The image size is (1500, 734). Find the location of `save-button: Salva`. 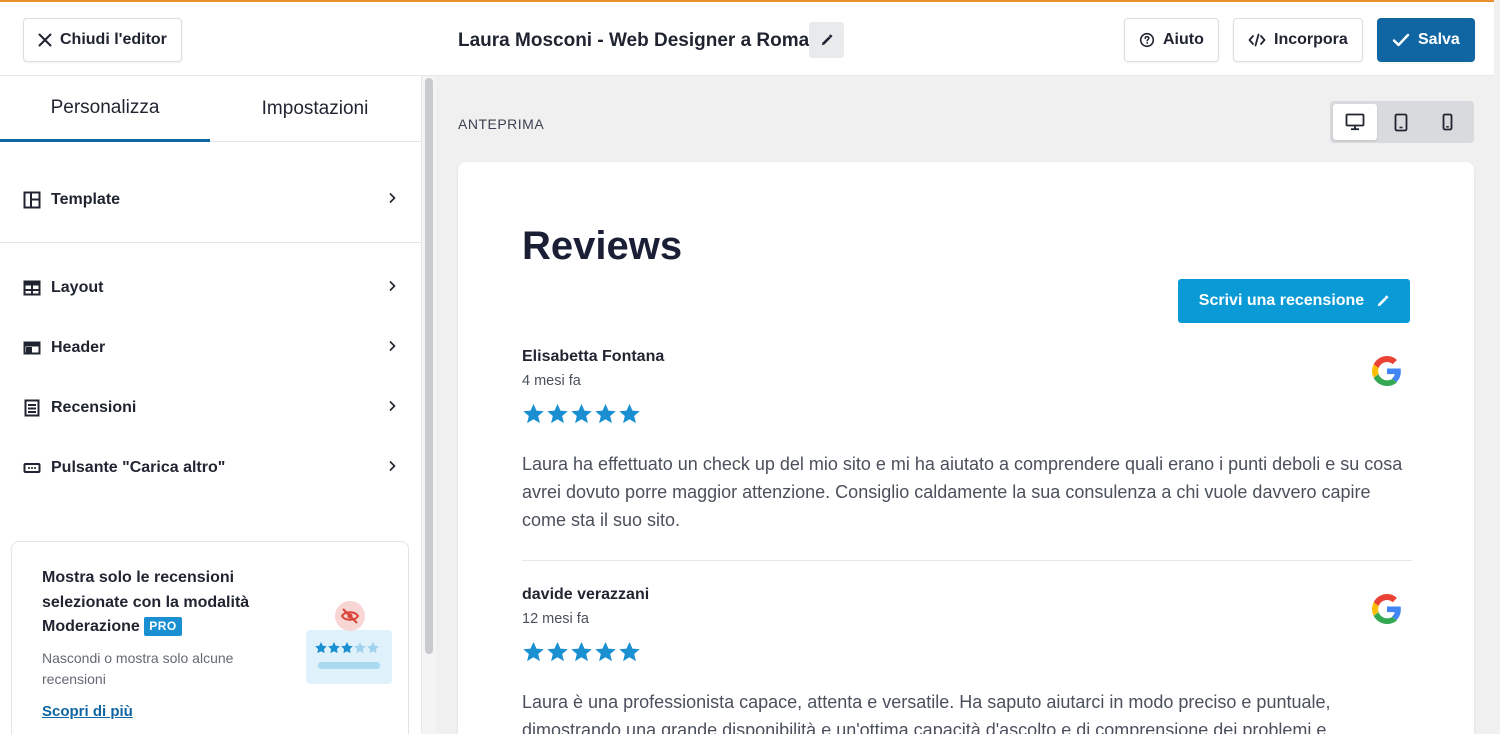

save-button: Salva is located at coordinates (1426, 40).